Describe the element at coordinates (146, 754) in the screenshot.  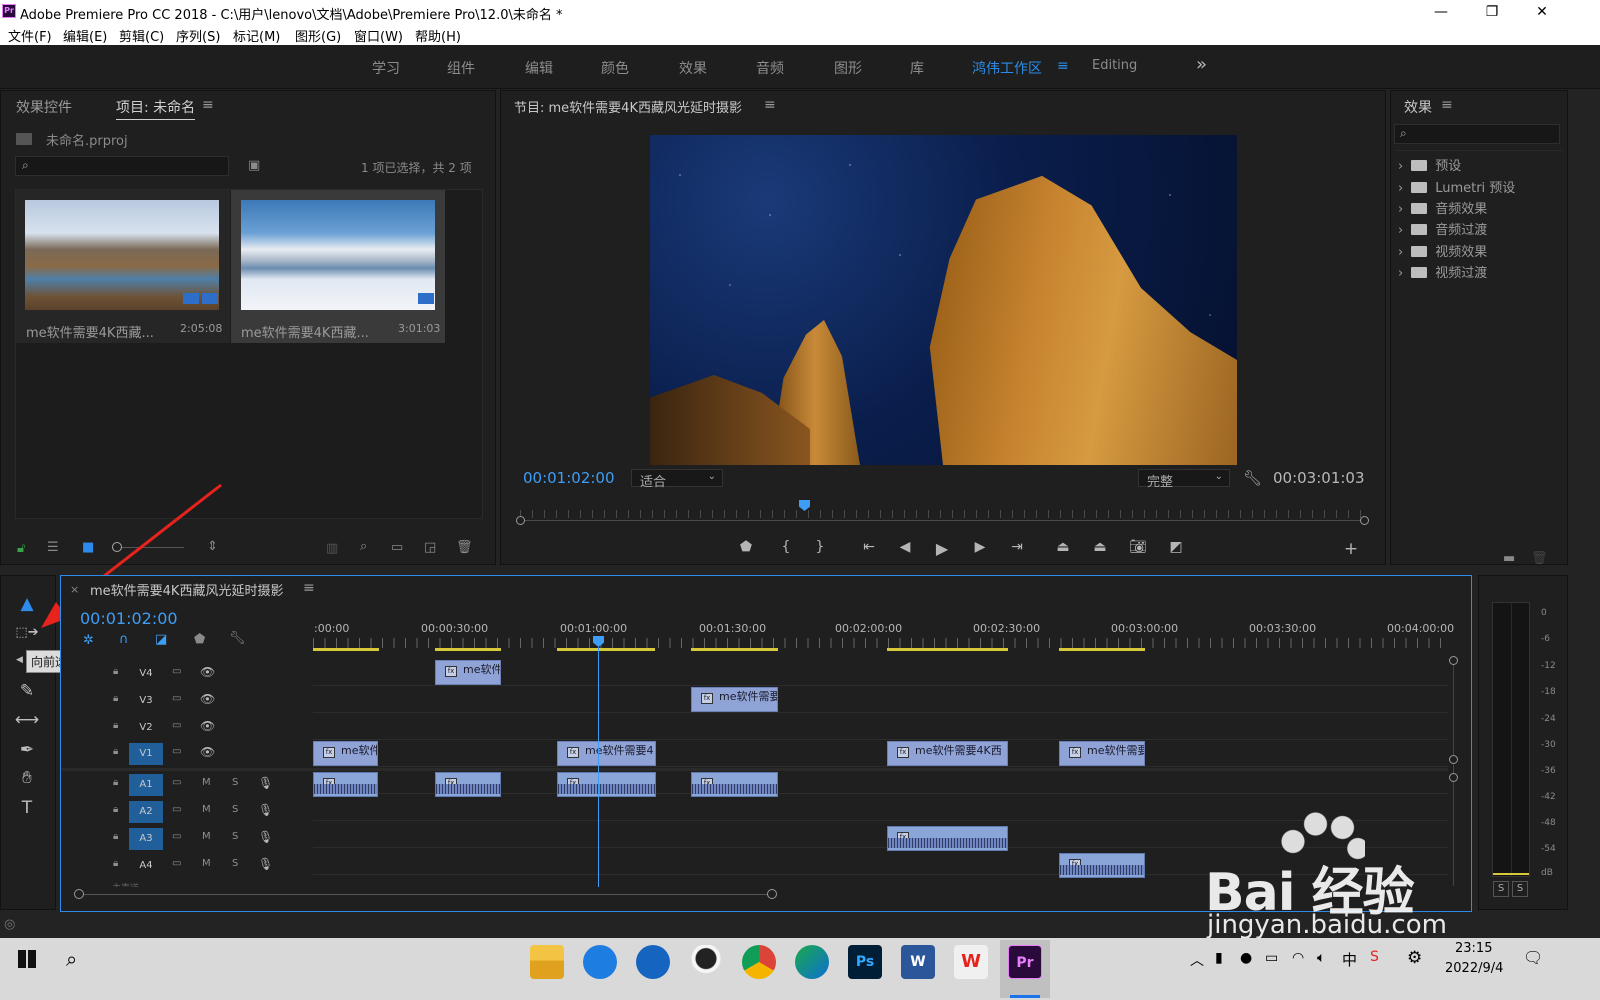
I see `track-name-target: V1` at that location.